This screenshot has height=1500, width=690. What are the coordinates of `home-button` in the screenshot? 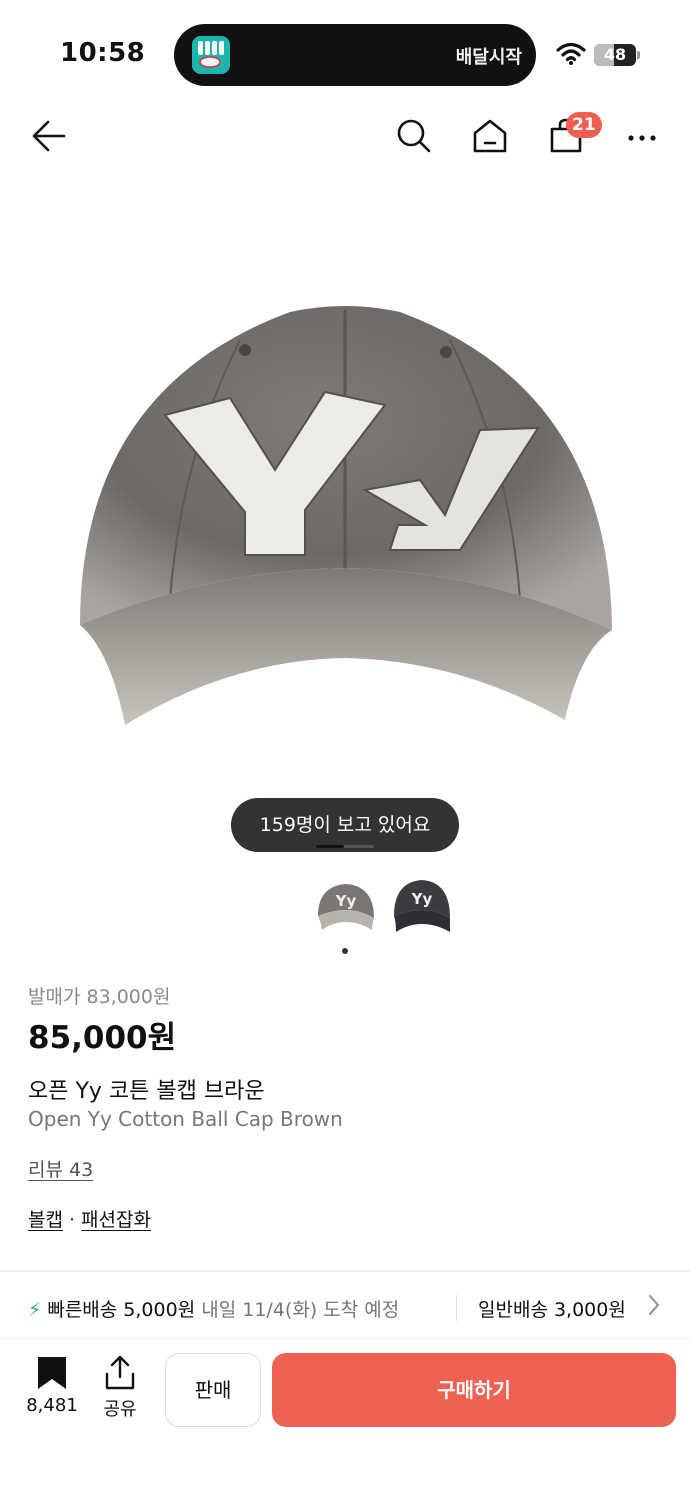 It's located at (490, 136).